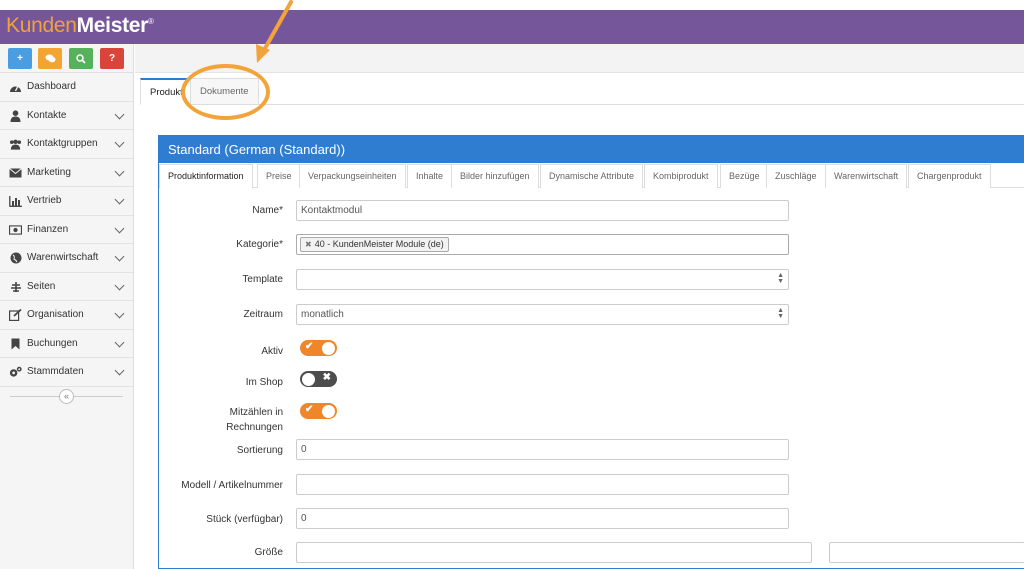  Describe the element at coordinates (256, 412) in the screenshot. I see `field-label: Mitzählen in` at that location.